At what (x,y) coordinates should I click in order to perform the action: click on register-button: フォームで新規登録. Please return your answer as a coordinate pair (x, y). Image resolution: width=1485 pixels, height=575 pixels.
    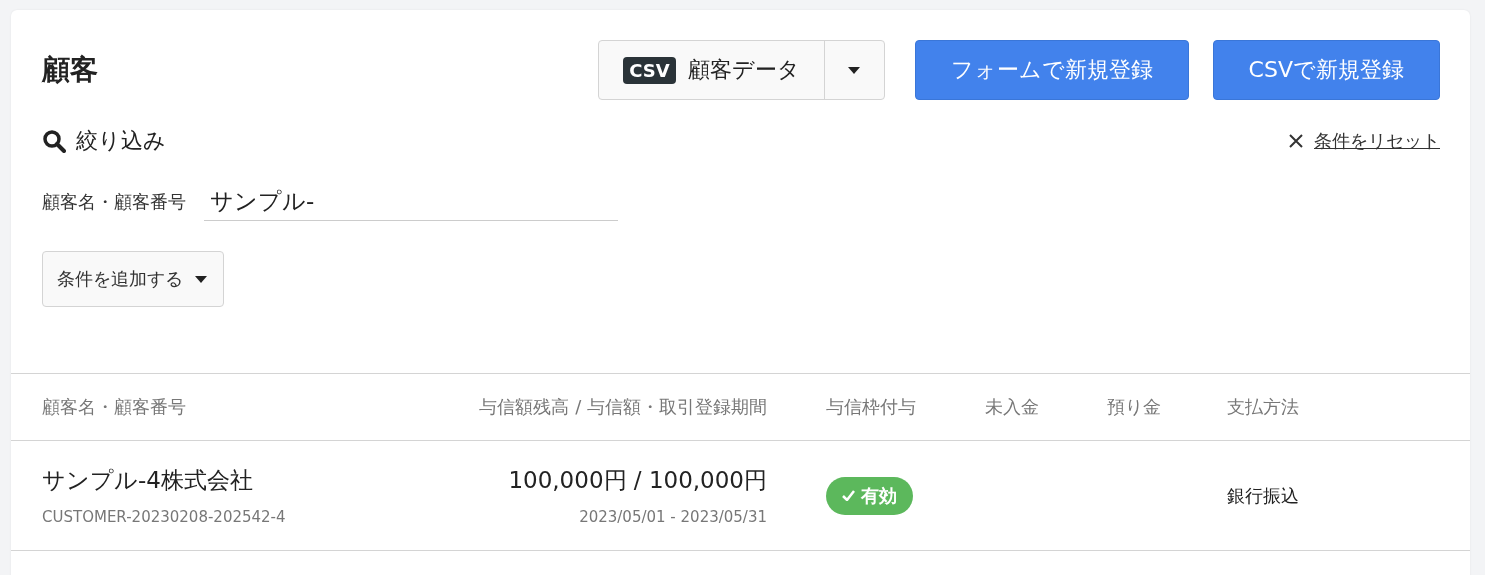
    Looking at the image, I should click on (1051, 70).